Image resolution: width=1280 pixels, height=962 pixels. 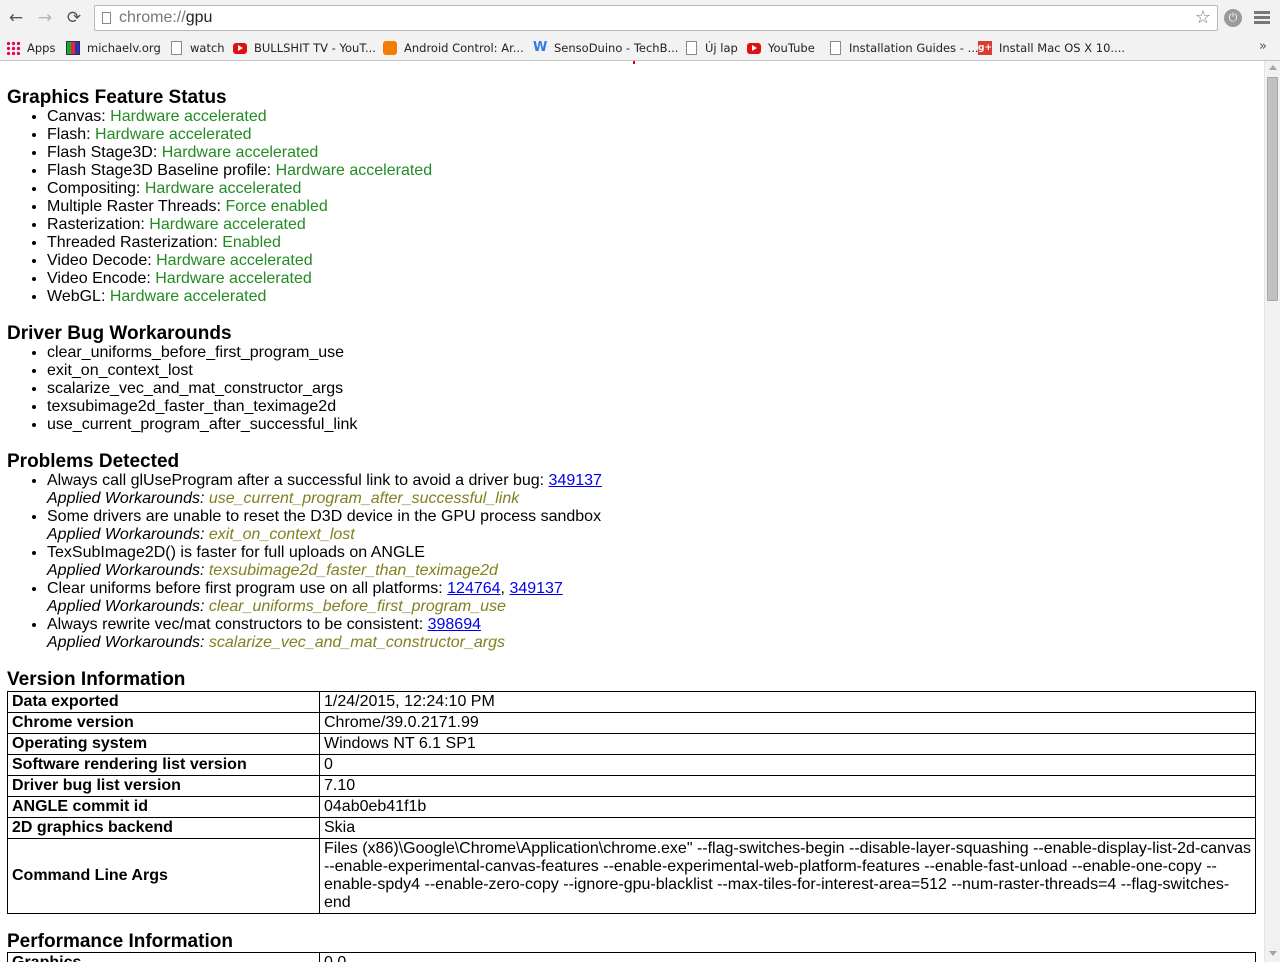 What do you see at coordinates (631, 786) in the screenshot?
I see `info-row: Driver bug list version 7.10` at bounding box center [631, 786].